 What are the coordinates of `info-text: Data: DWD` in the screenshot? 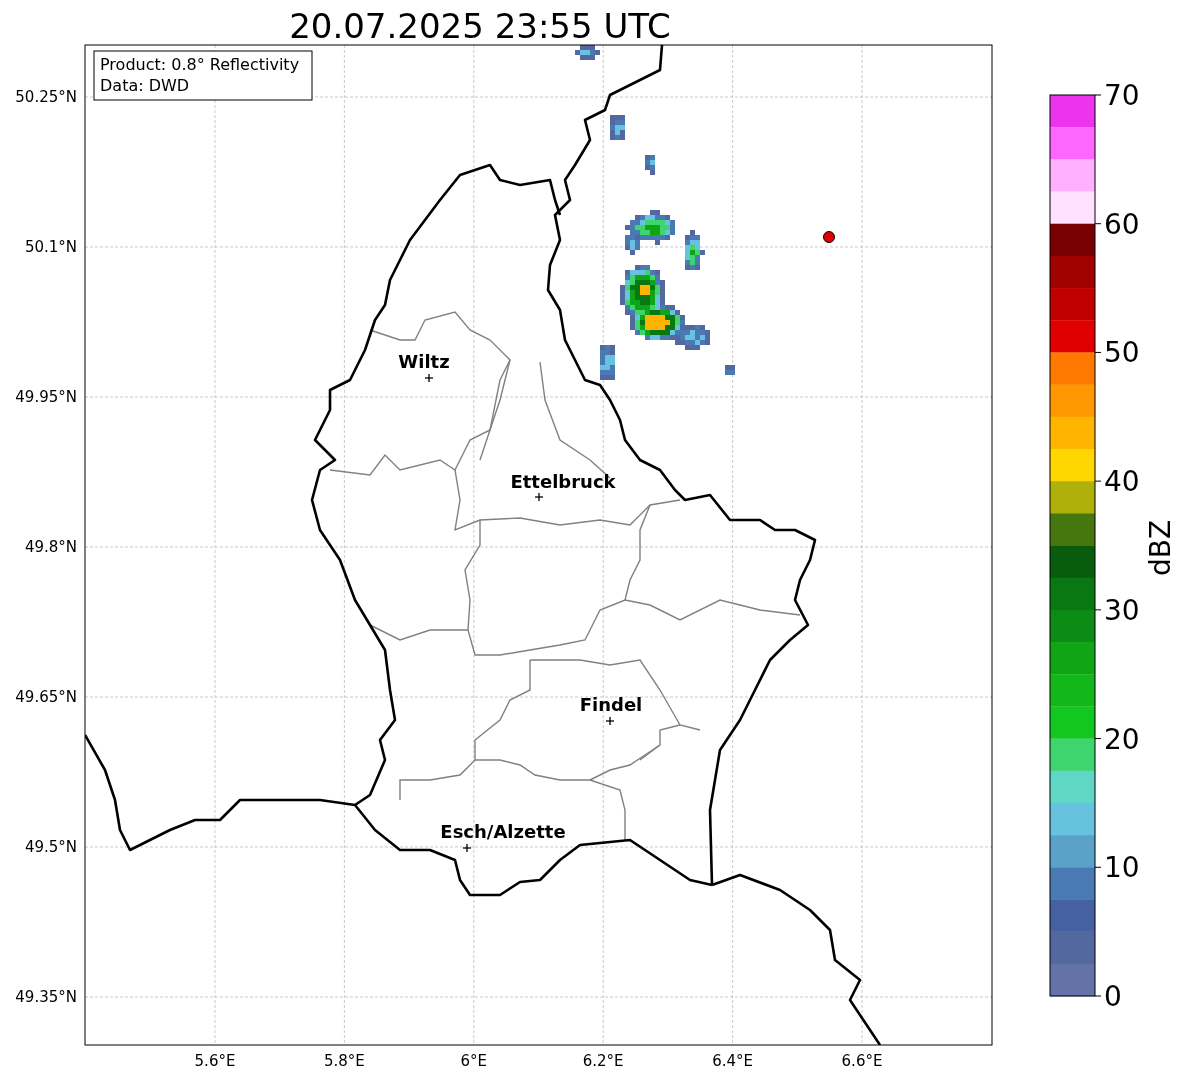 It's located at (145, 85).